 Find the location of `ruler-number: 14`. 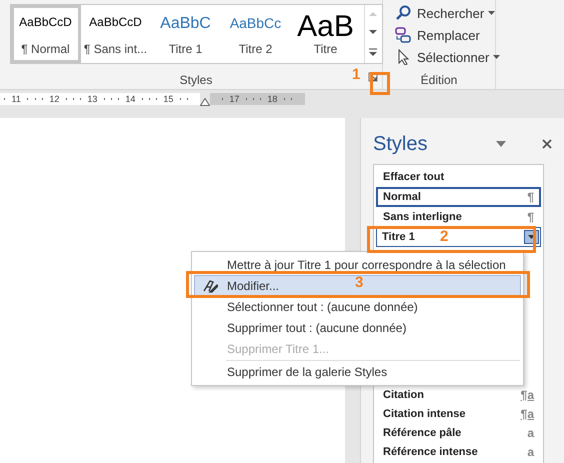

ruler-number: 14 is located at coordinates (130, 99).